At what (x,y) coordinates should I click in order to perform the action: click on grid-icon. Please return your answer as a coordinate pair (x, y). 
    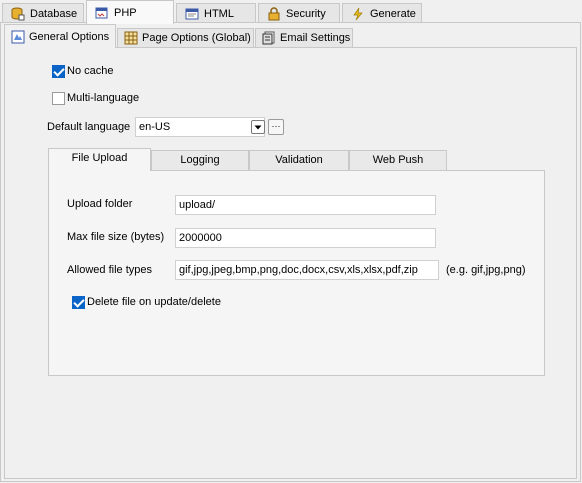
    Looking at the image, I should click on (131, 38).